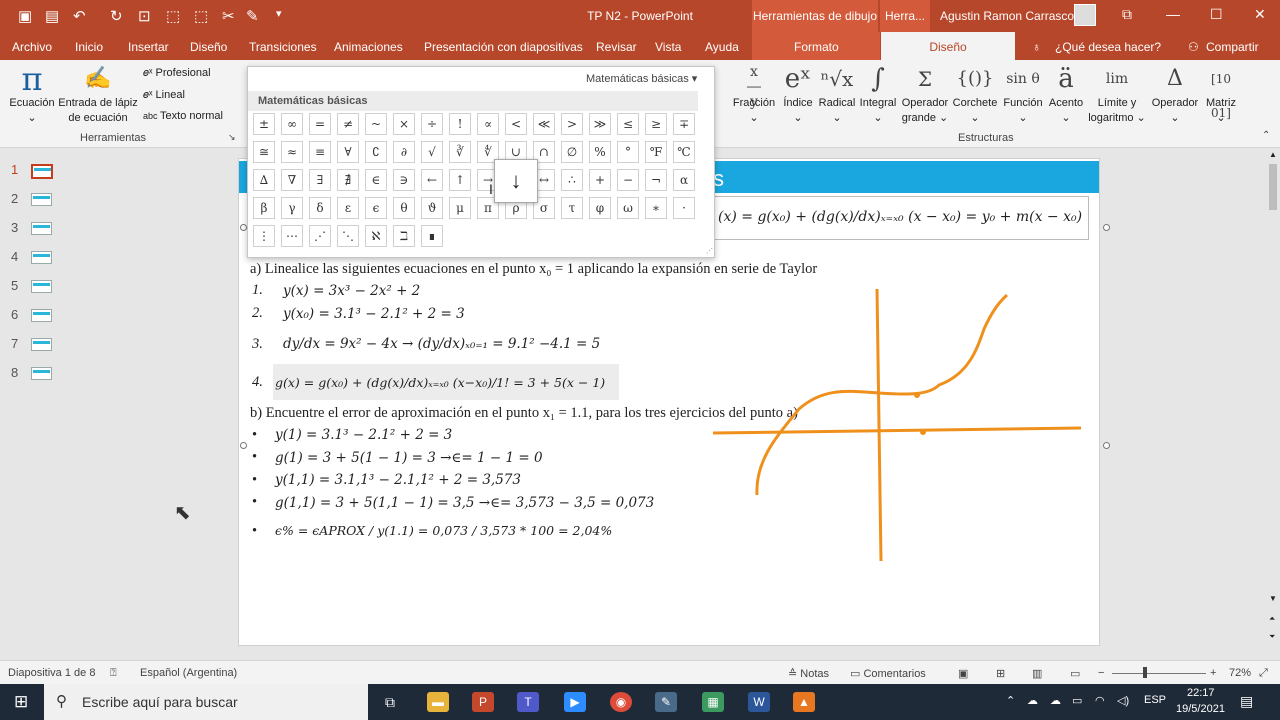 The height and width of the screenshot is (720, 1280). What do you see at coordinates (1066, 94) in the screenshot?
I see `acento-button: ä Acento ⌄` at bounding box center [1066, 94].